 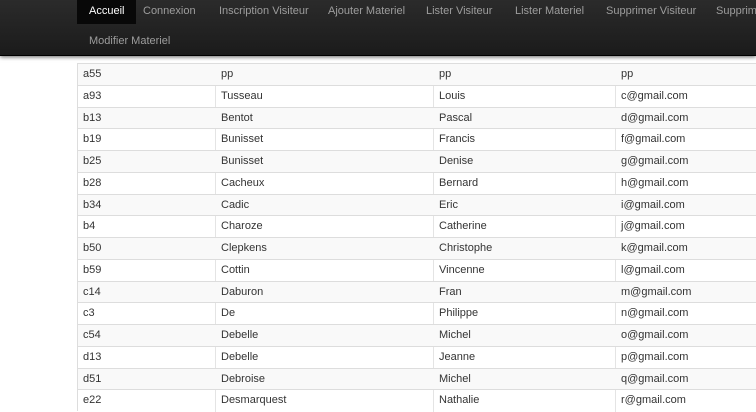 What do you see at coordinates (655, 313) in the screenshot?
I see `visitor-email-cell: n@gmail.com` at bounding box center [655, 313].